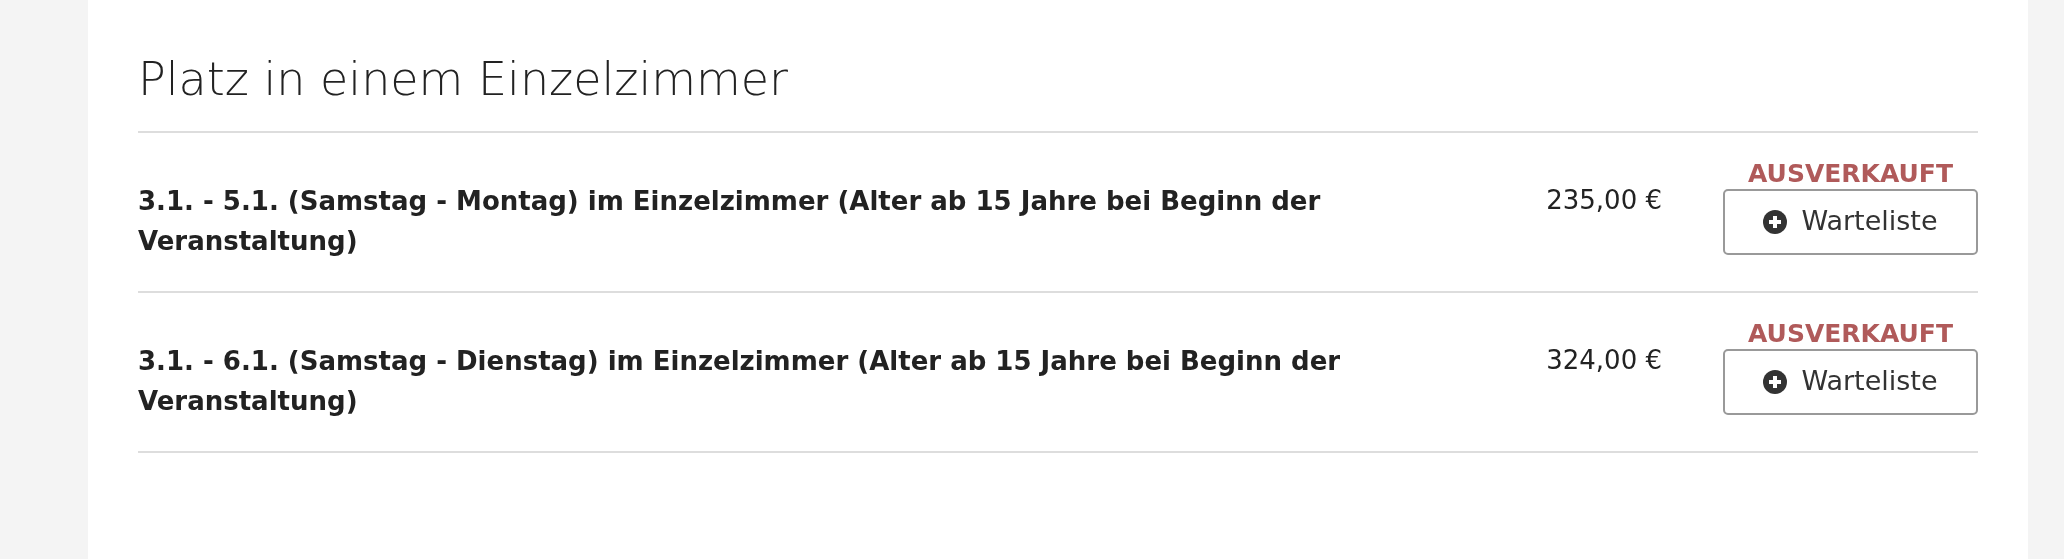  What do you see at coordinates (740, 381) in the screenshot?
I see `offer-description: 3.1. - 6.1. (Samstag - Dienstag) im Einzelzimmer (Alter ab 15 Jahre bei Beginn der Veranstaltung)` at bounding box center [740, 381].